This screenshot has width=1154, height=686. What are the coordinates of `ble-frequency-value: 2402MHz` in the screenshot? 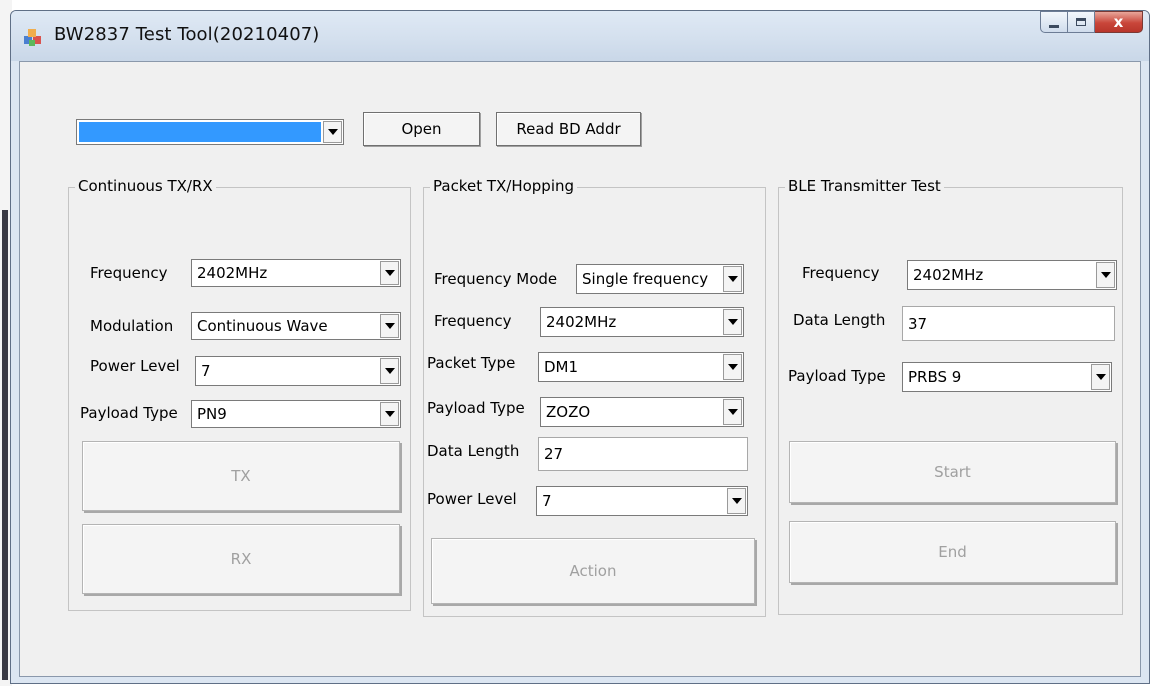 It's located at (948, 275).